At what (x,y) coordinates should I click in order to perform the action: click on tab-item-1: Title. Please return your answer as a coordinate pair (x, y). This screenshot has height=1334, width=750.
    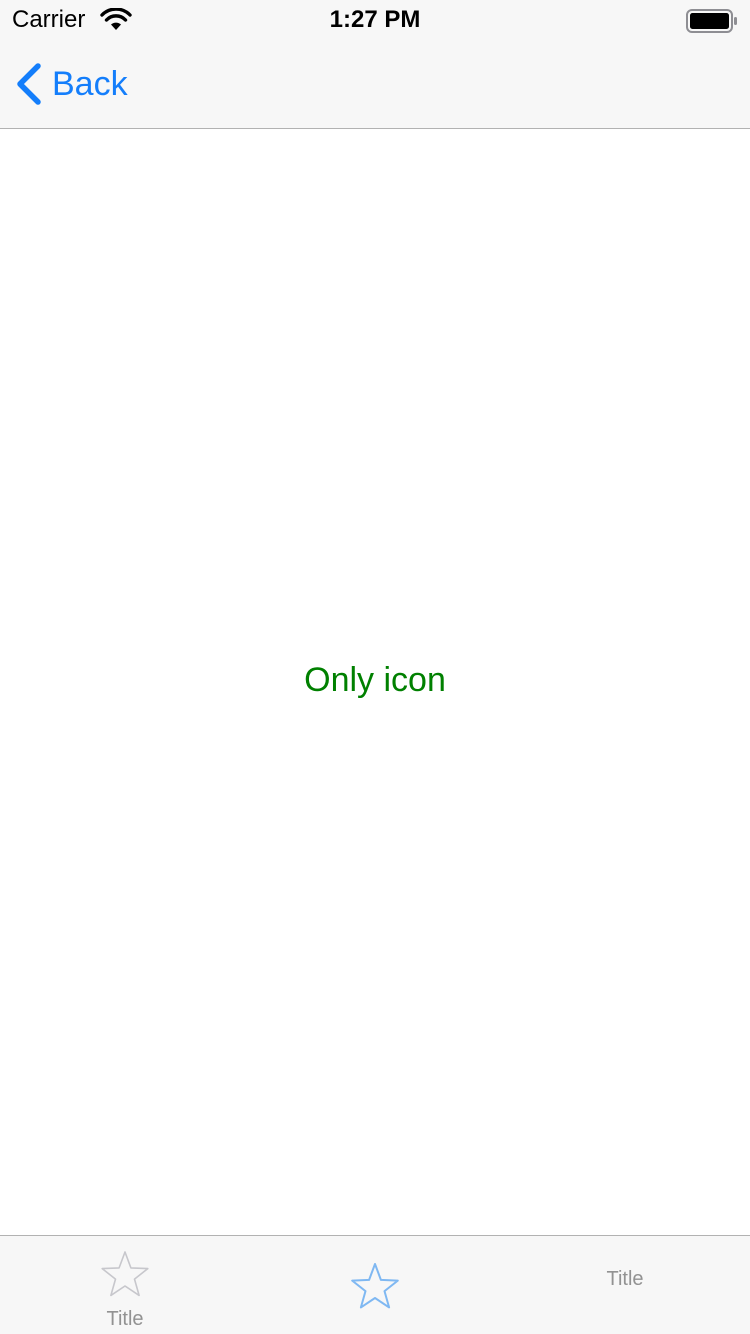
    Looking at the image, I should click on (125, 1285).